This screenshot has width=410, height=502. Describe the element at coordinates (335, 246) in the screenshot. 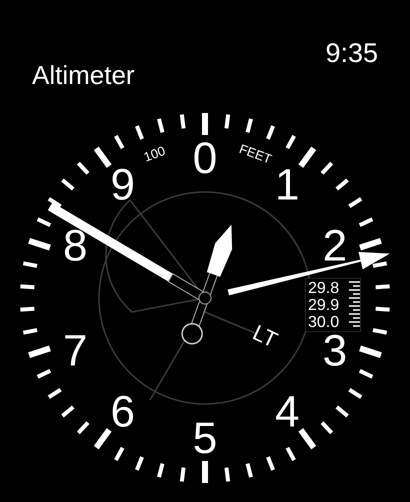

I see `dial-number: 2` at that location.